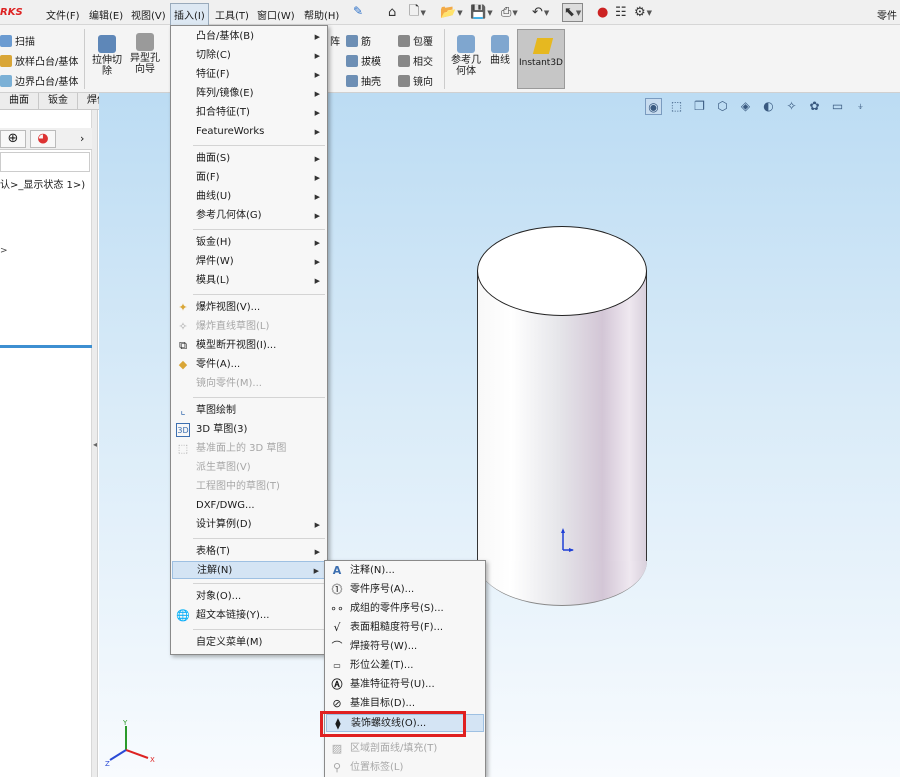 This screenshot has width=900, height=777. What do you see at coordinates (363, 80) in the screenshot?
I see `shell-command: 抽壳` at bounding box center [363, 80].